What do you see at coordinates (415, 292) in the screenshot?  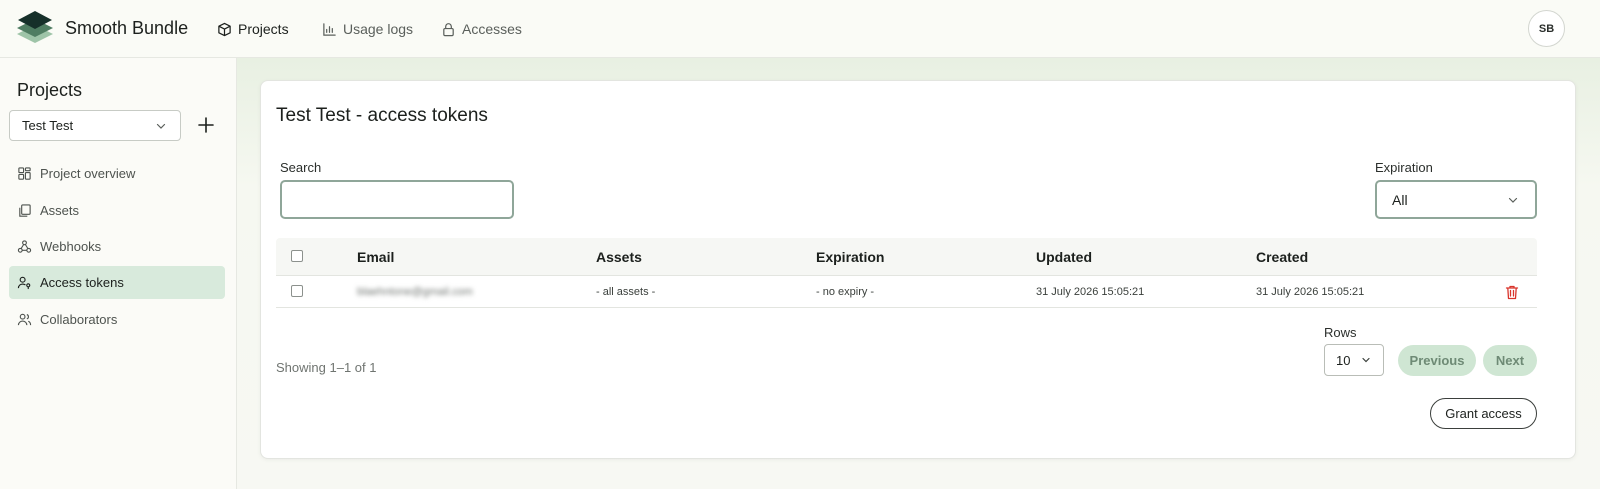 I see `row-email: blaehntone@gmail.com` at bounding box center [415, 292].